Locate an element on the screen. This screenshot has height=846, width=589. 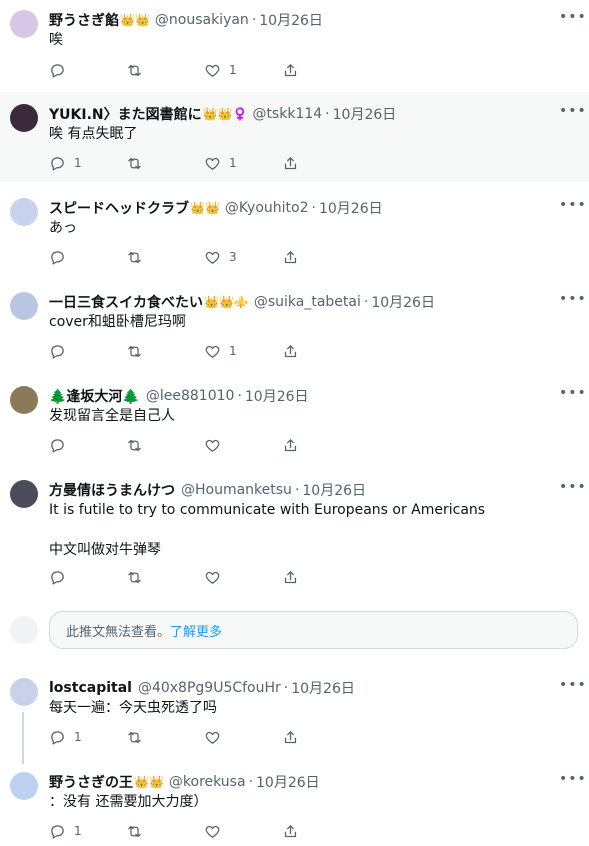
handle: @nousakiyan is located at coordinates (202, 20).